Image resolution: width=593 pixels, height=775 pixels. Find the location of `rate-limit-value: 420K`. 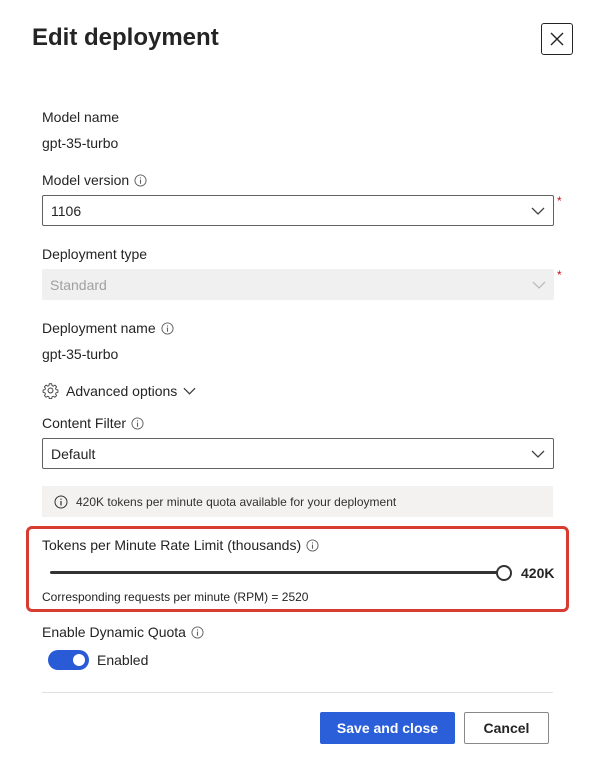

rate-limit-value: 420K is located at coordinates (538, 573).